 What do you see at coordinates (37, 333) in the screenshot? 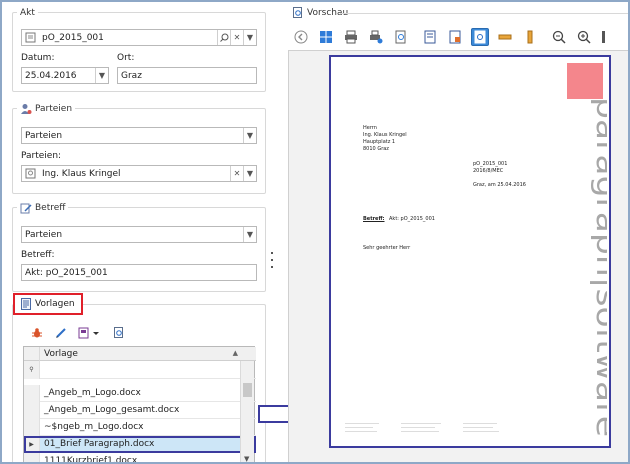
I see `bug-icon` at bounding box center [37, 333].